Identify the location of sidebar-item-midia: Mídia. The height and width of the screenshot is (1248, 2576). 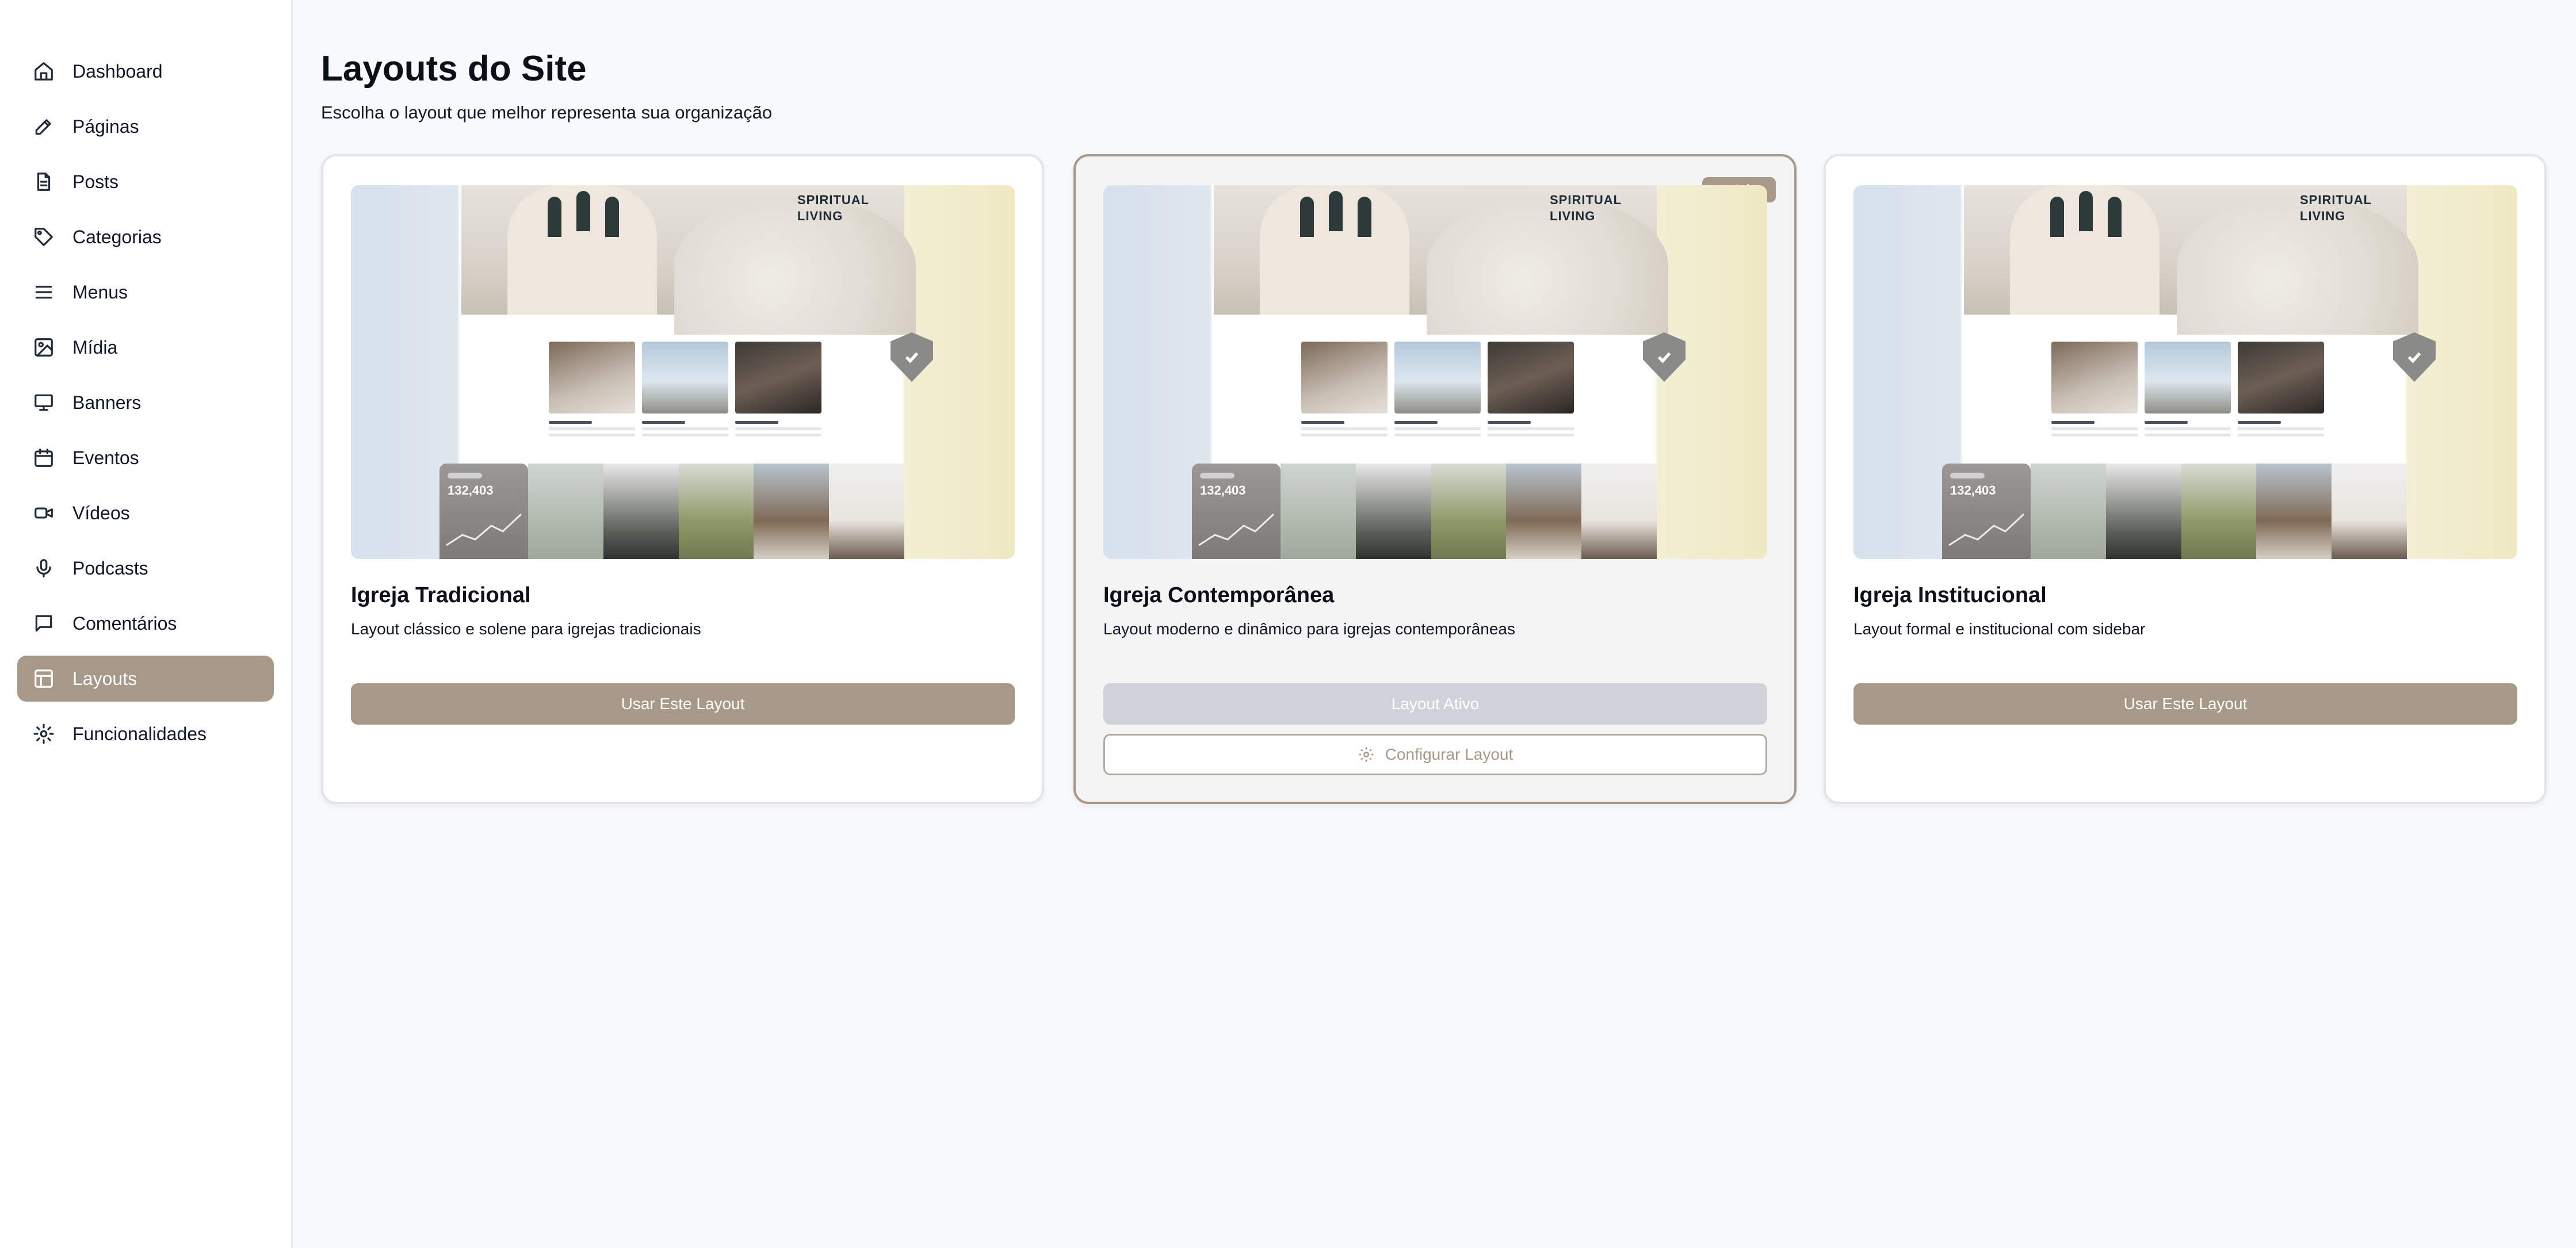
(145, 347).